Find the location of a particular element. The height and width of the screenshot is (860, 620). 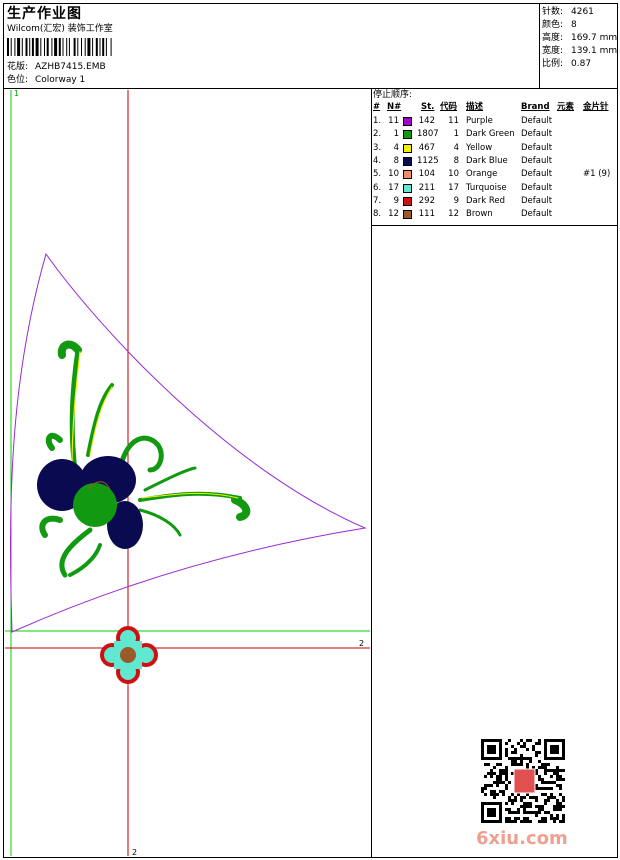

guide-label-h2: 2 is located at coordinates (362, 643).